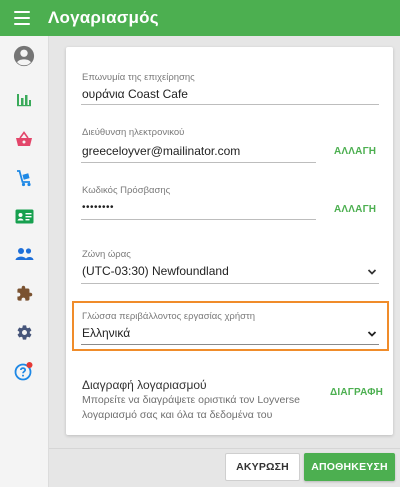 Image resolution: width=400 pixels, height=487 pixels. I want to click on email-underline, so click(198, 162).